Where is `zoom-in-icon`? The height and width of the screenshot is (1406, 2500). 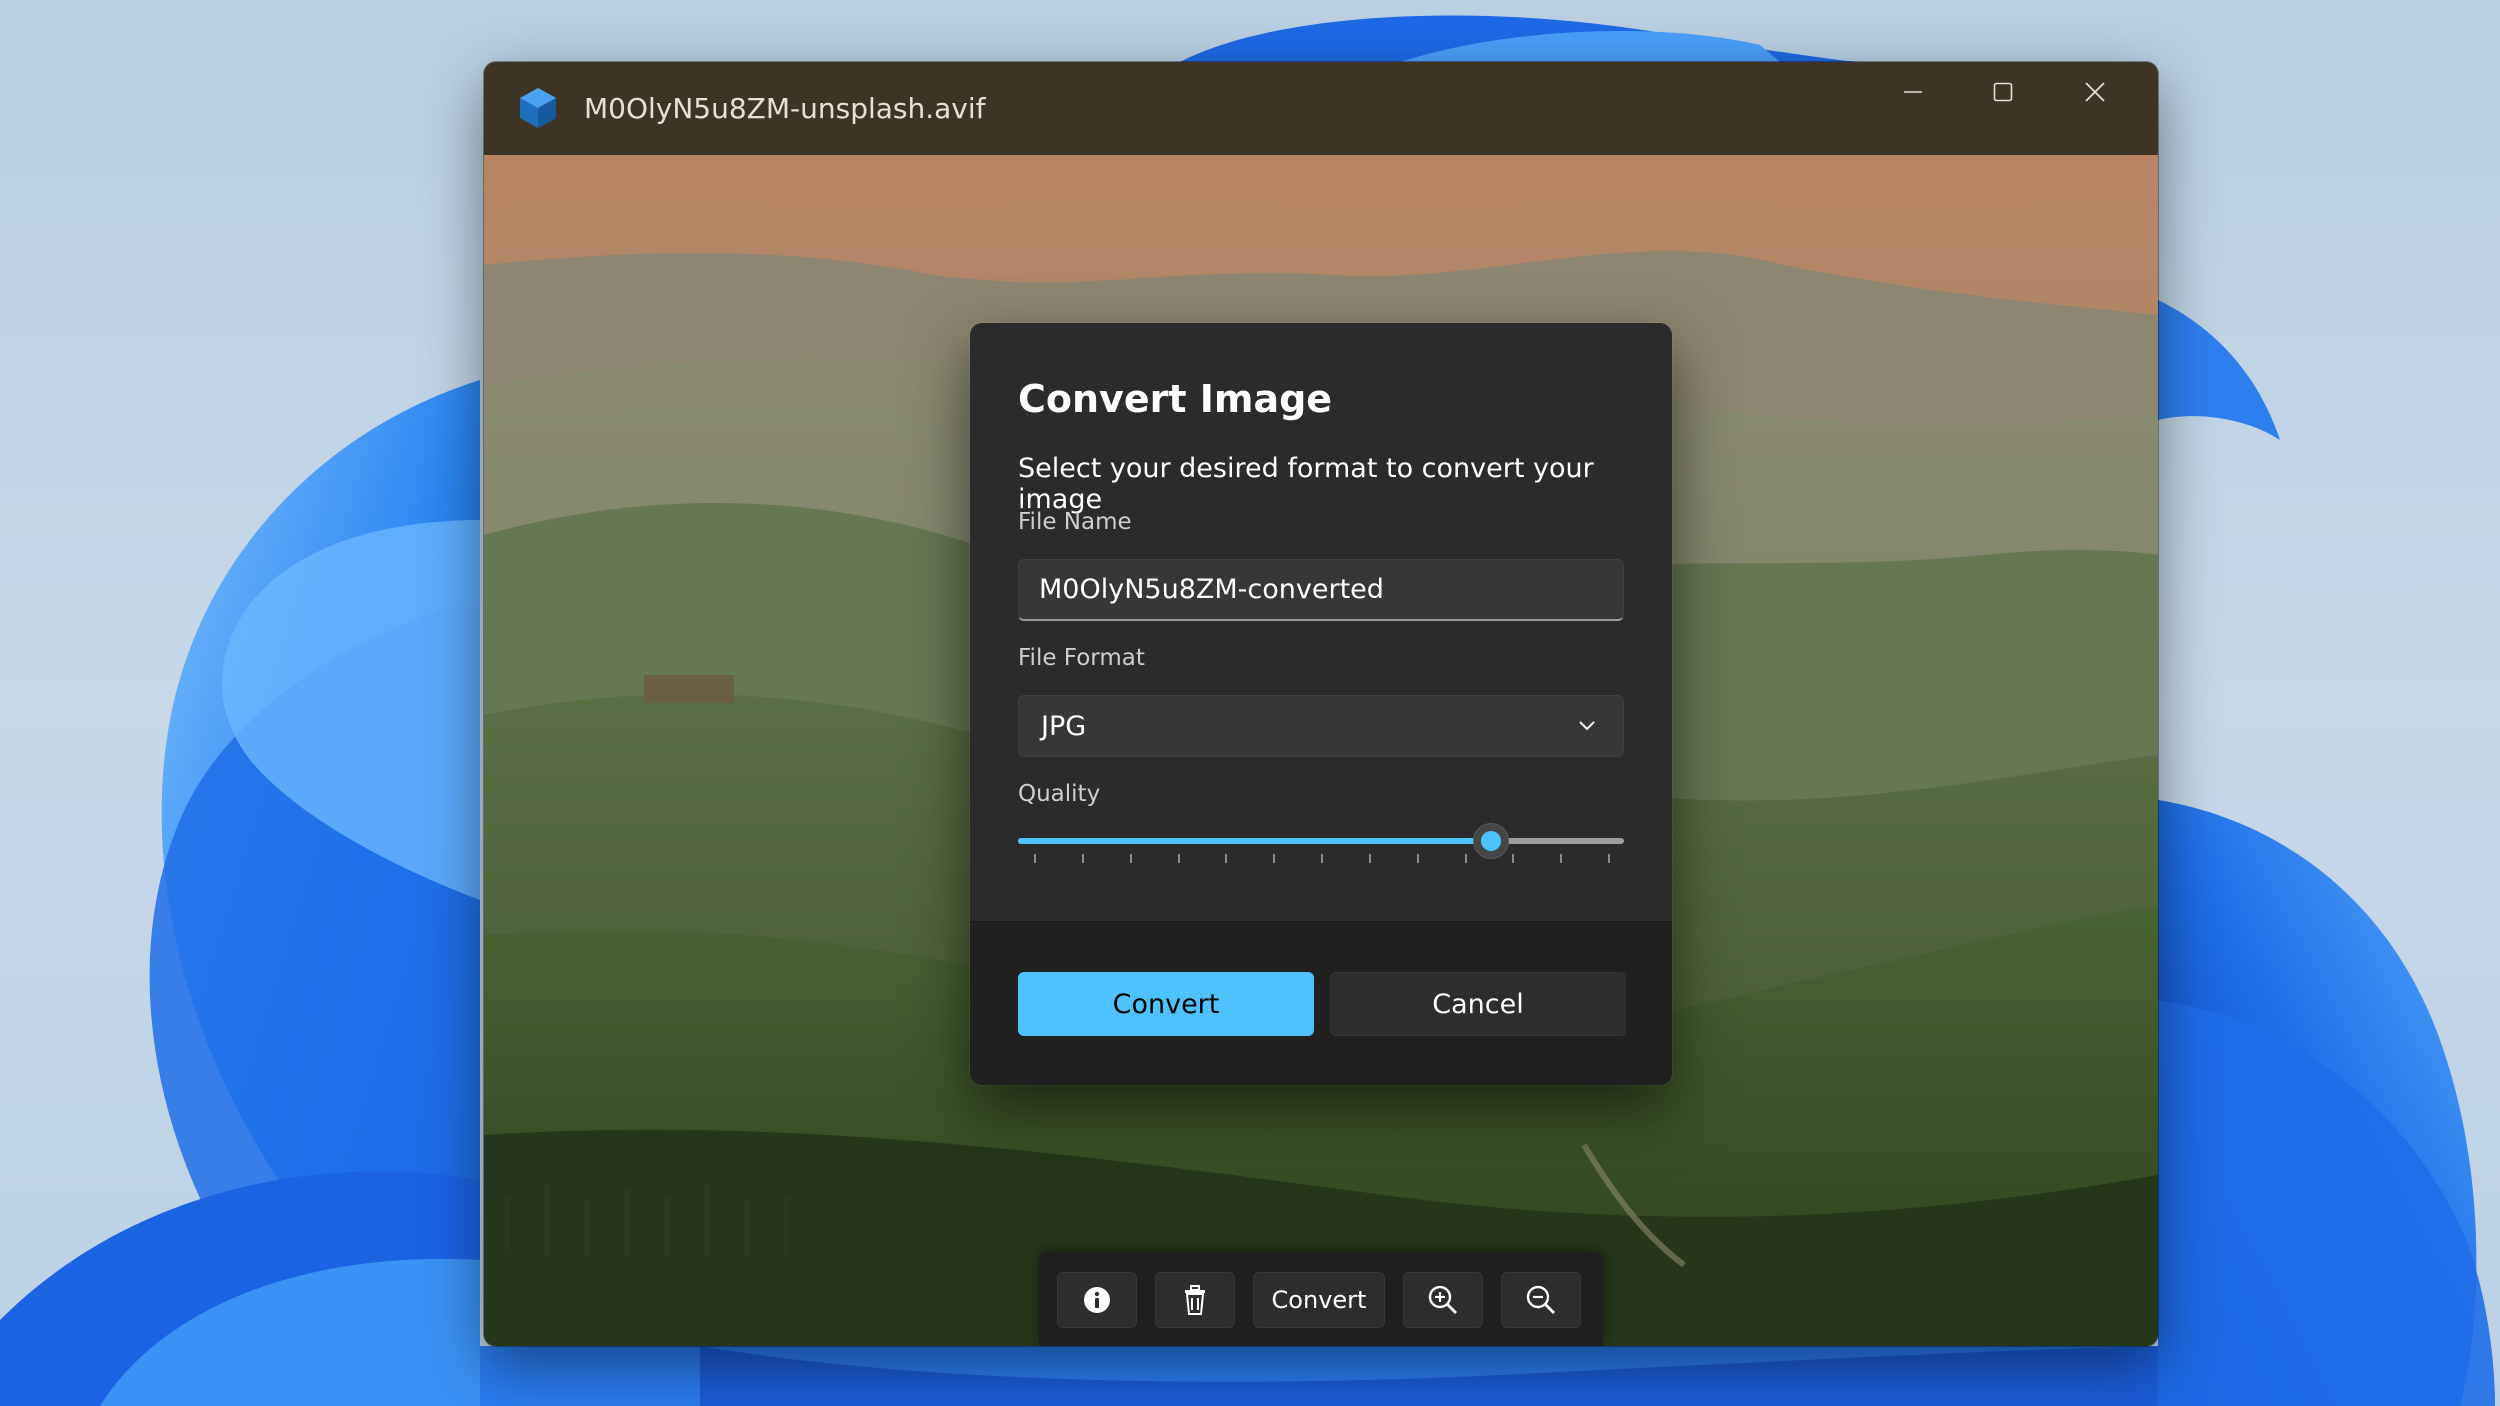 zoom-in-icon is located at coordinates (1442, 1299).